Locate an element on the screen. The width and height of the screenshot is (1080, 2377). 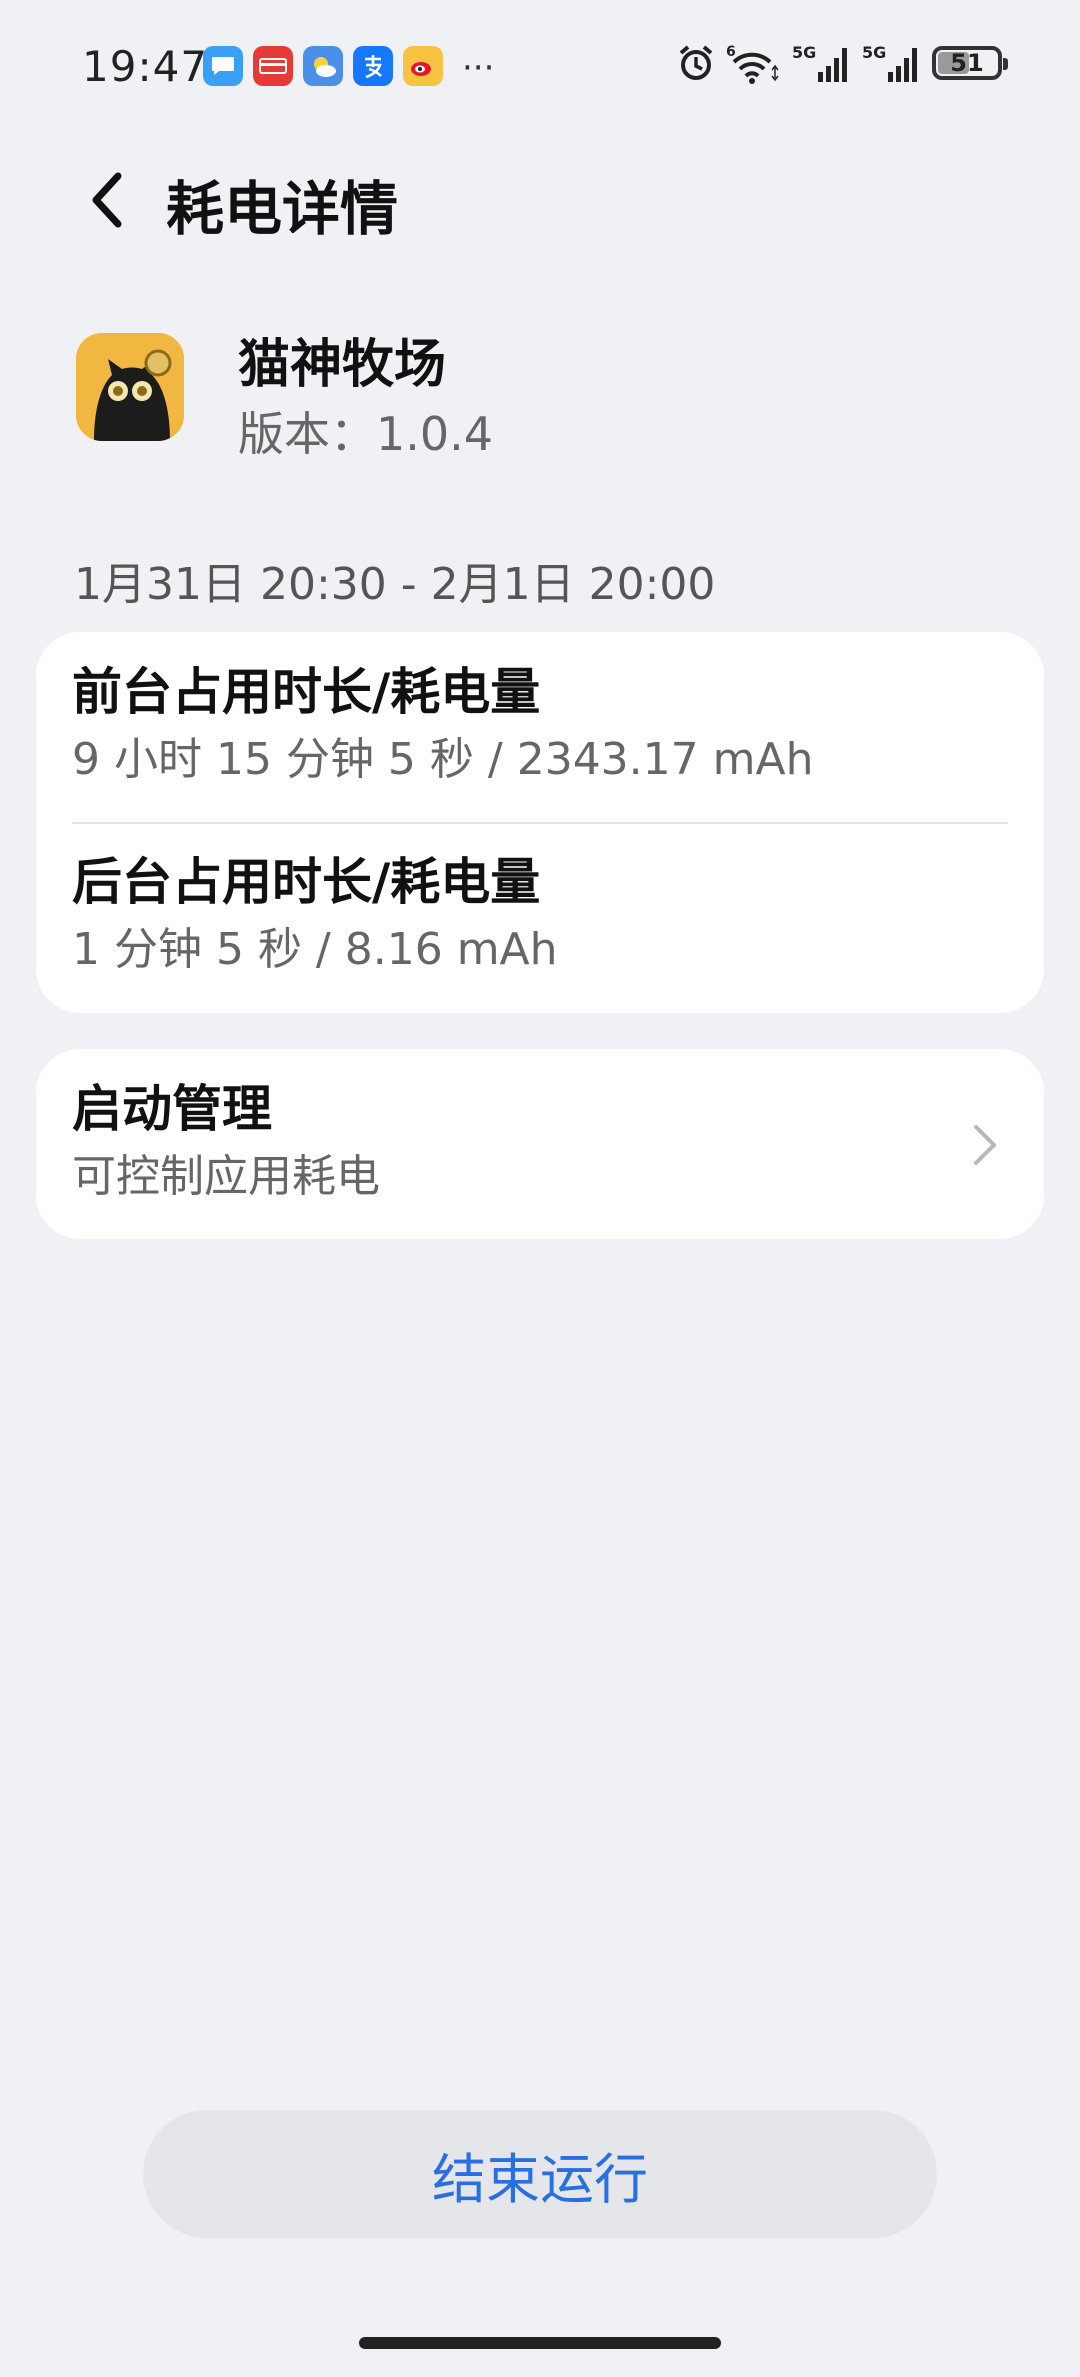
app-version: 版本：1.0.4 is located at coordinates (366, 434).